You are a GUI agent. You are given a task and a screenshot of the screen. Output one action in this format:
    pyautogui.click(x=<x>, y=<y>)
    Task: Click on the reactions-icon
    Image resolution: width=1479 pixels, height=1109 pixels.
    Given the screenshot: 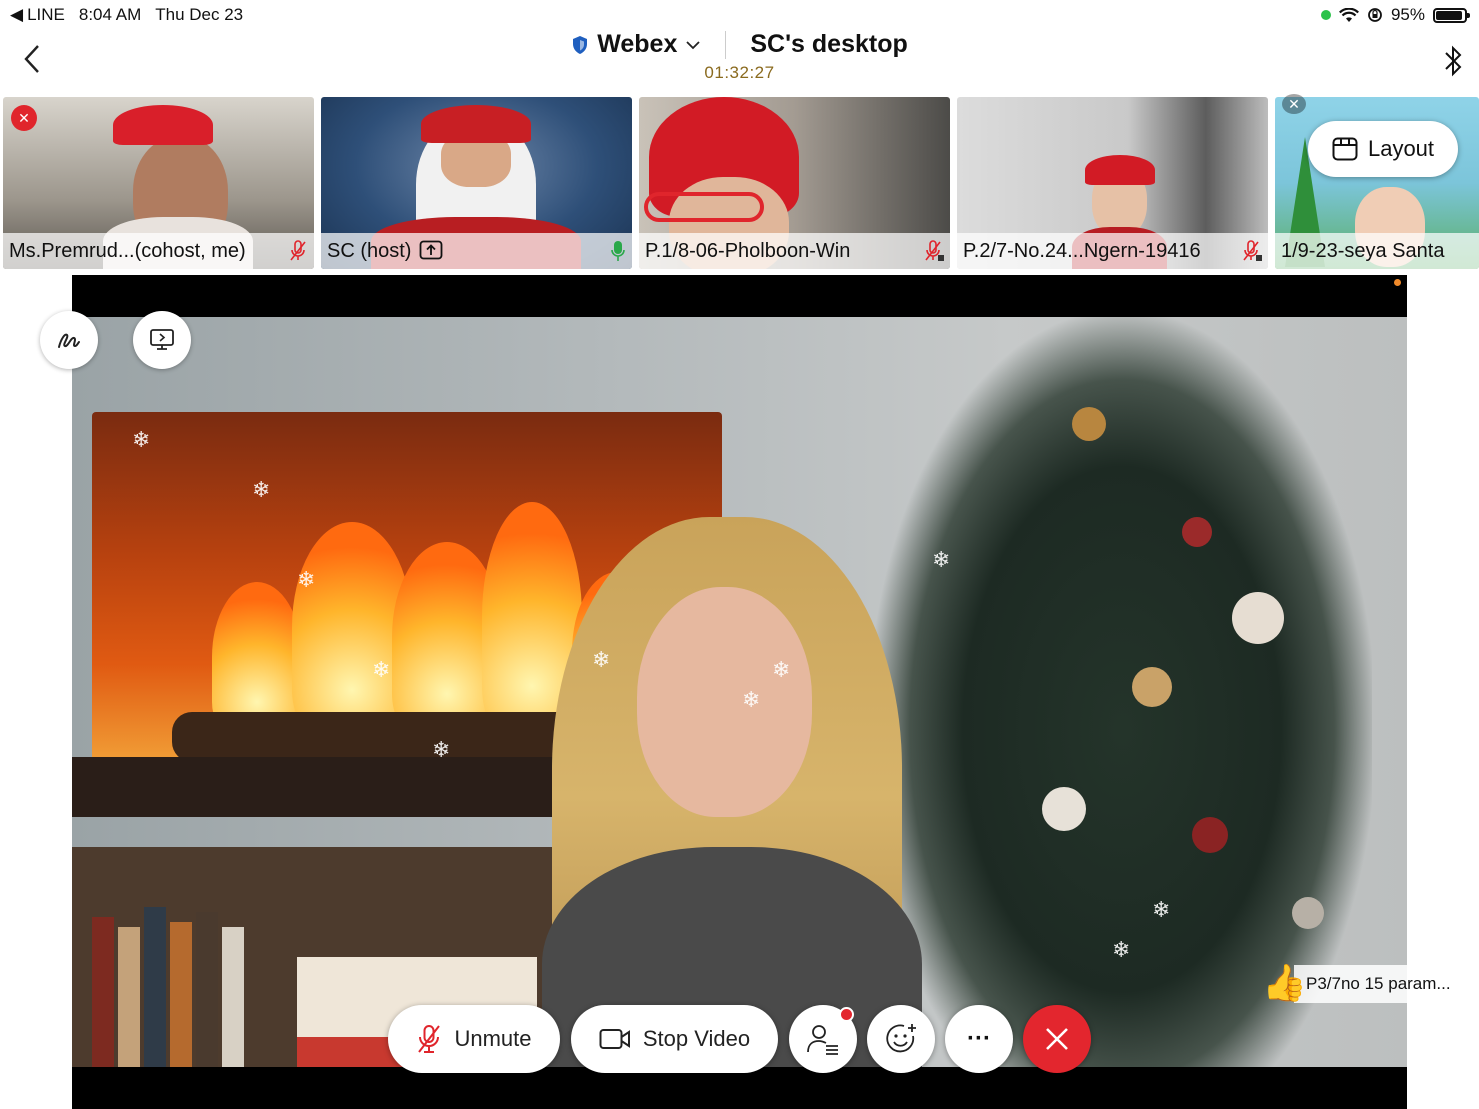 What is the action you would take?
    pyautogui.click(x=901, y=1038)
    